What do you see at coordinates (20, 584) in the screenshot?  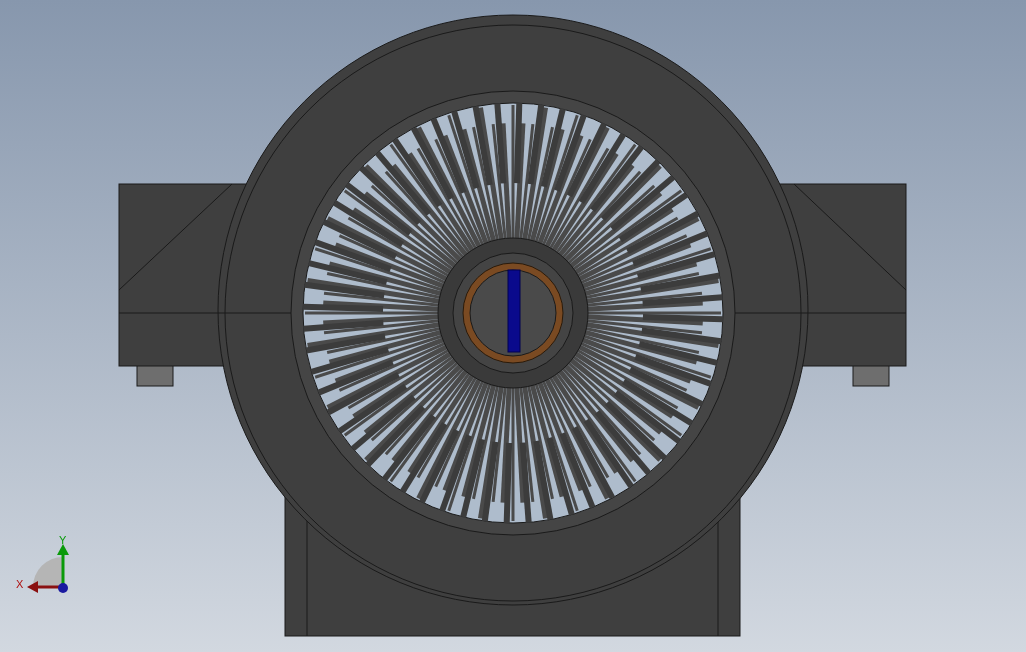 I see `x-axis-label: X` at bounding box center [20, 584].